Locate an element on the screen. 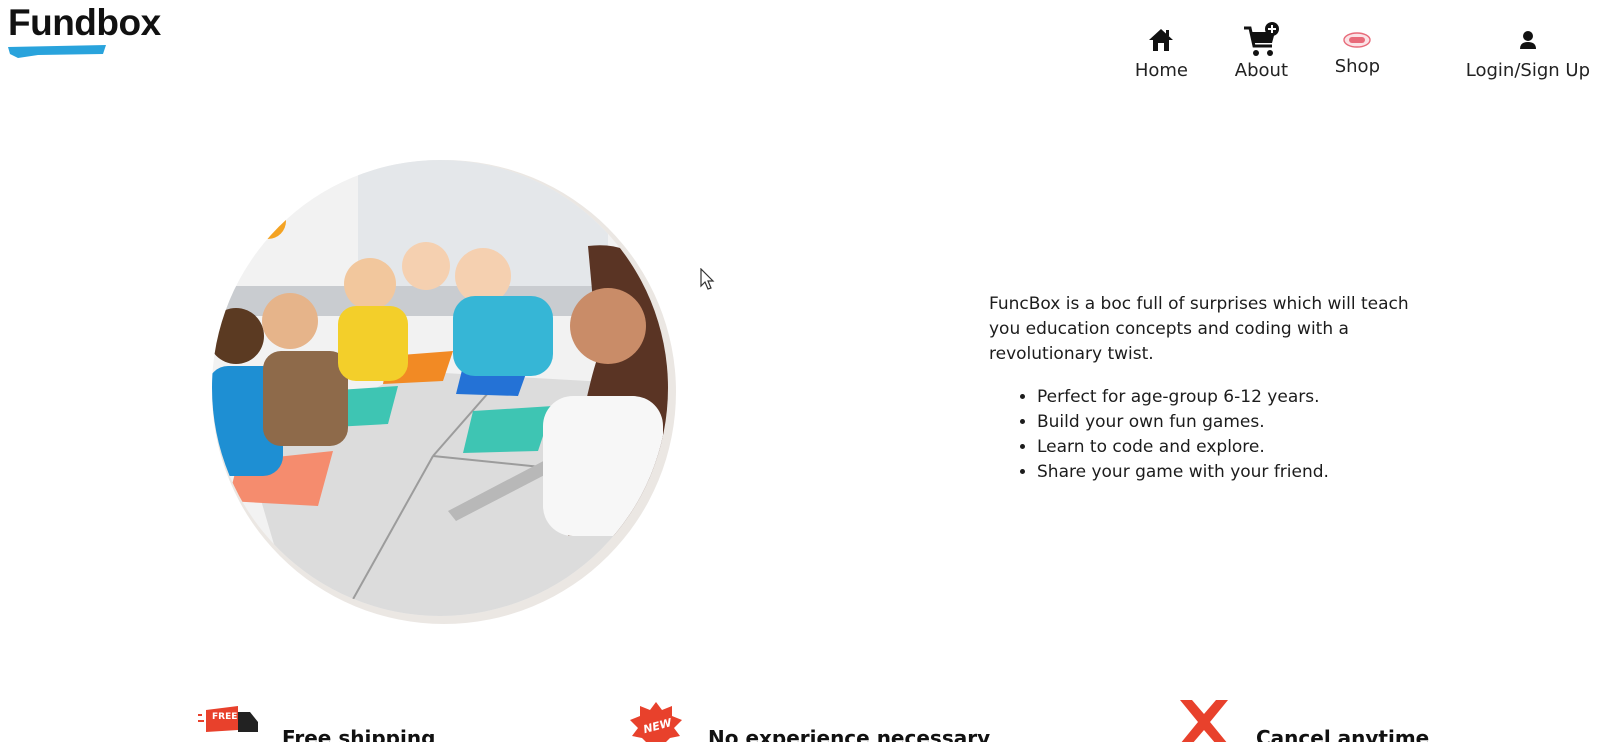  cancel-x-icon is located at coordinates (1204, 721).